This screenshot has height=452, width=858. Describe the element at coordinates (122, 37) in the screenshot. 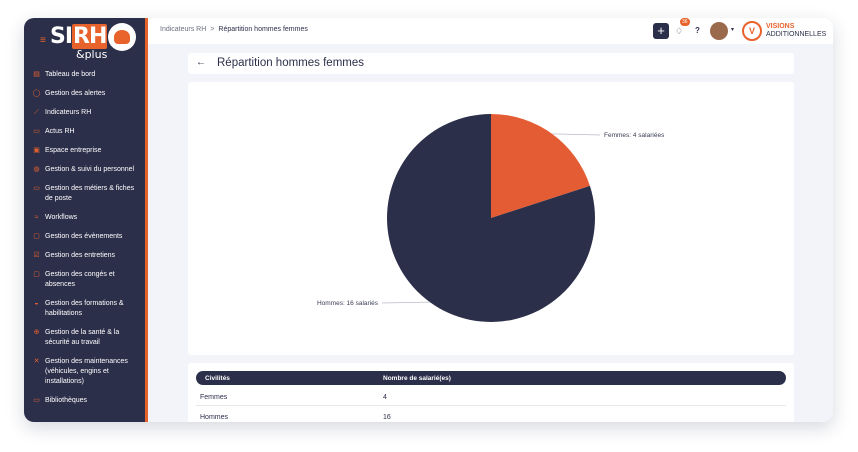

I see `logo-people-icon` at that location.